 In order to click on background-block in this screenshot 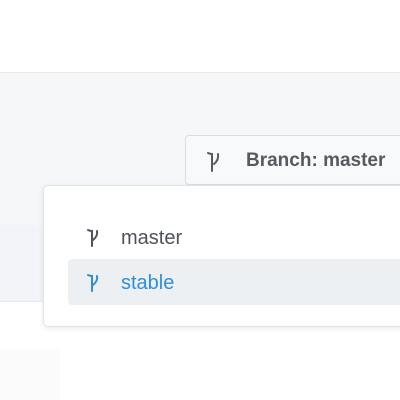, I will do `click(30, 375)`.